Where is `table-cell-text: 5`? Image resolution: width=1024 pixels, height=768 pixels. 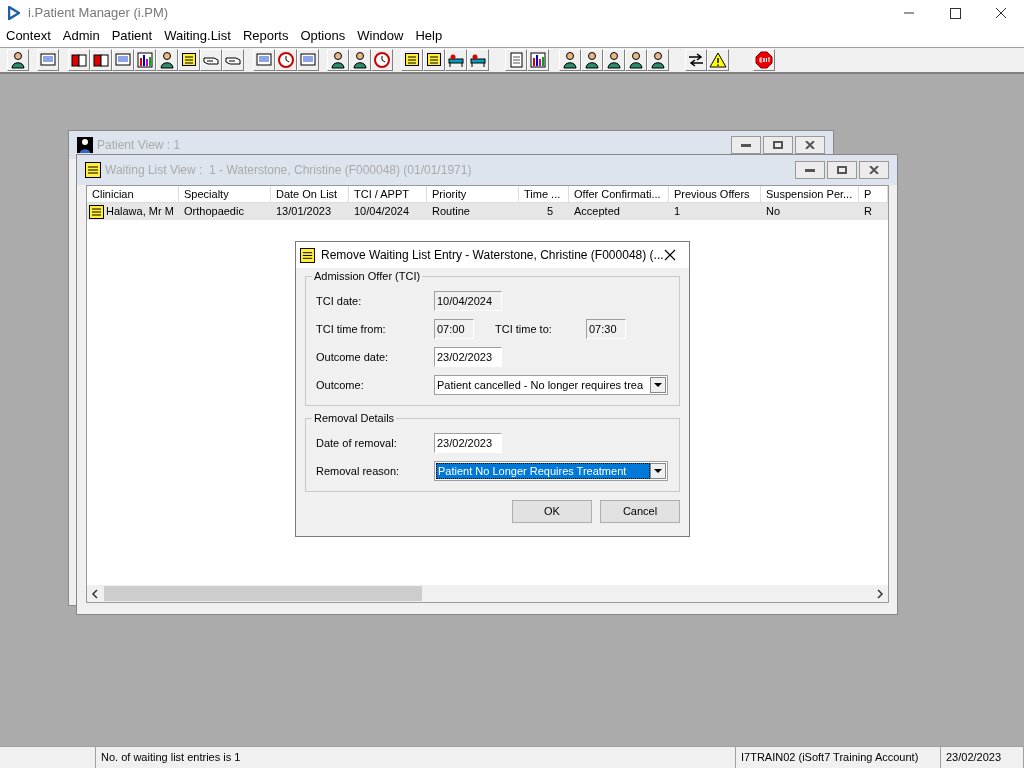 table-cell-text: 5 is located at coordinates (549, 212).